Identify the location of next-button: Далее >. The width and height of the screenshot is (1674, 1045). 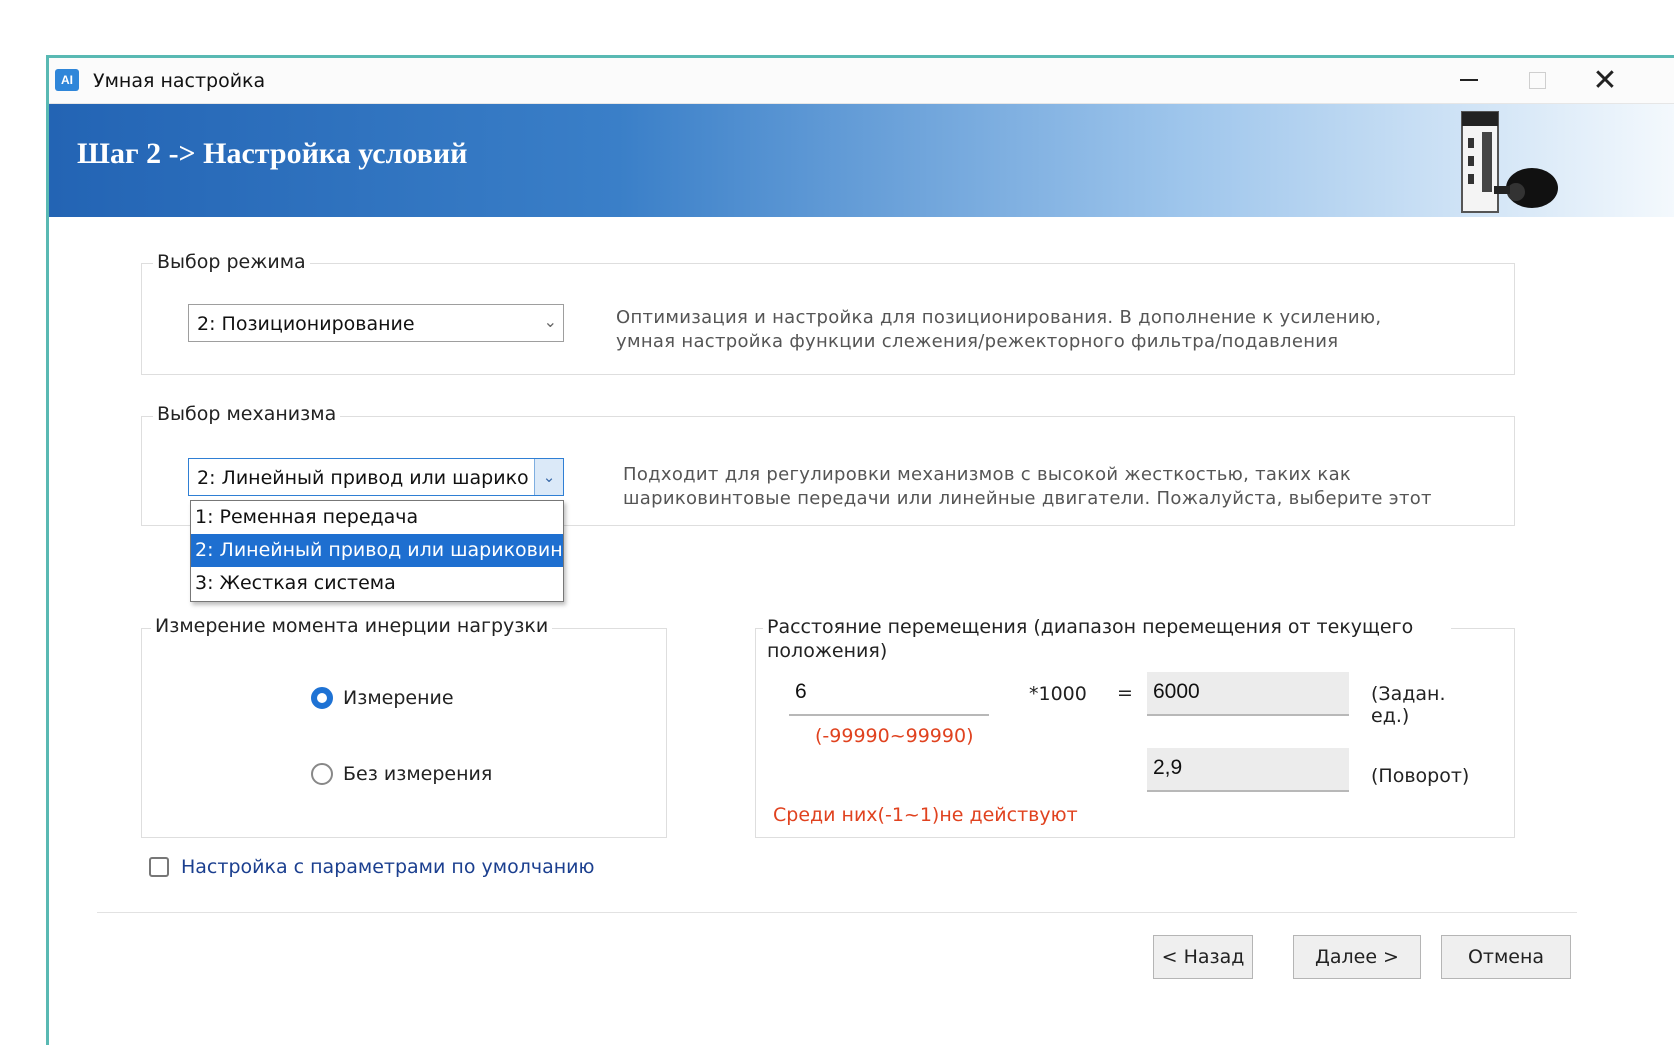
(1357, 957).